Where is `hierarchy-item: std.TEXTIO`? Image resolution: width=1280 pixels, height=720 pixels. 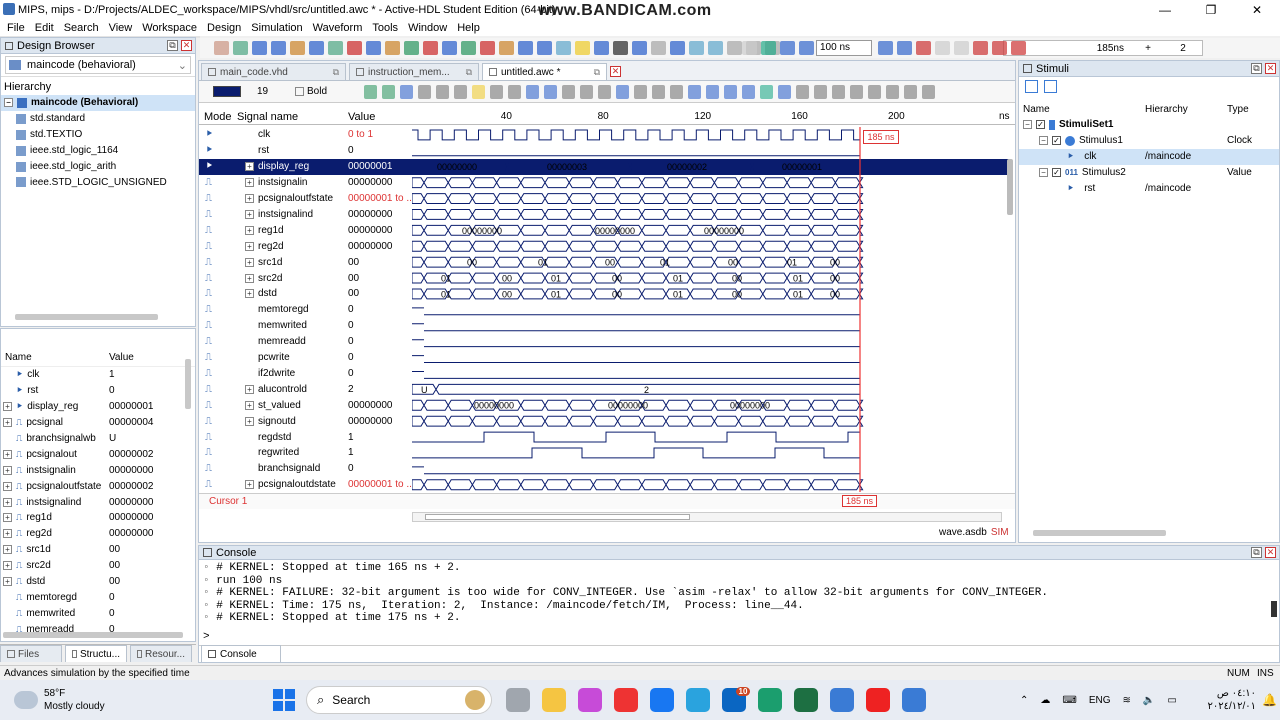 hierarchy-item: std.TEXTIO is located at coordinates (98, 135).